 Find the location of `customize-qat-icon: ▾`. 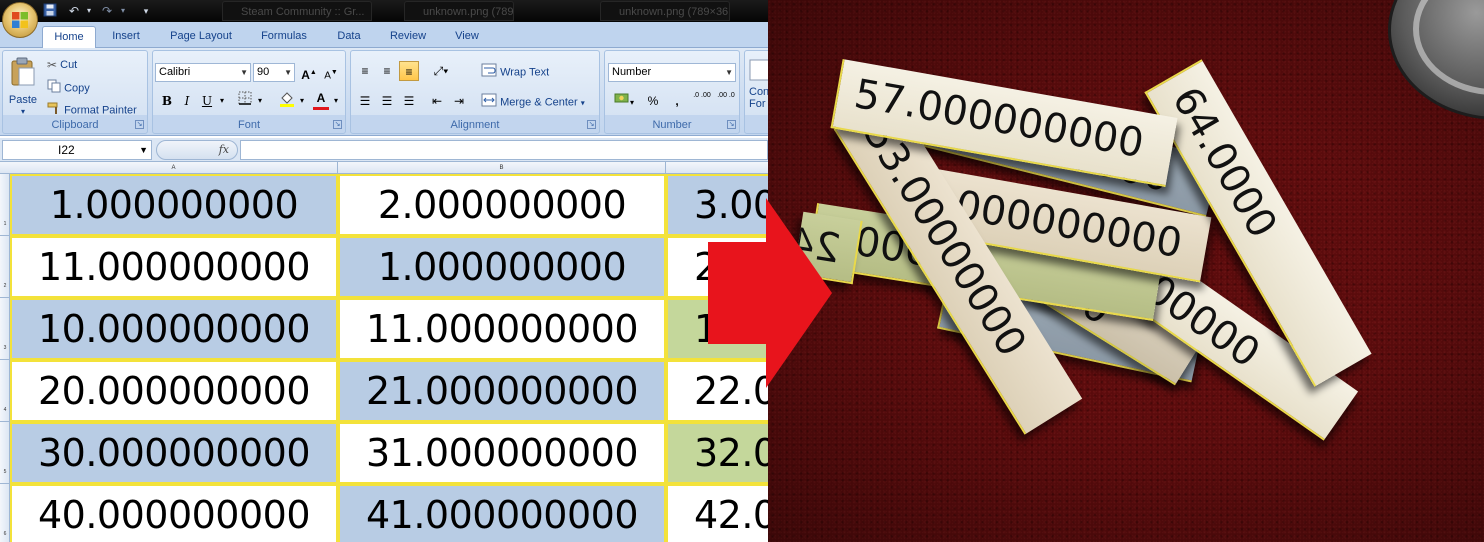

customize-qat-icon: ▾ is located at coordinates (146, 11).